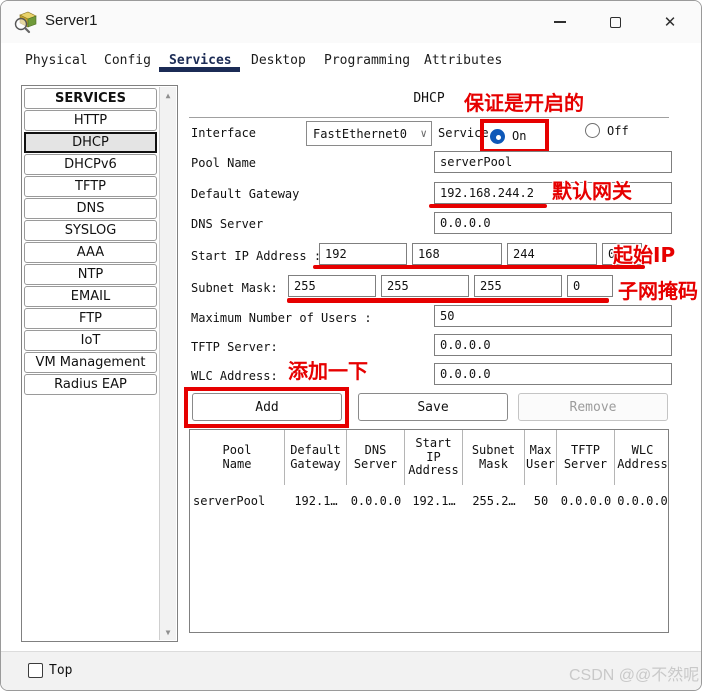 The width and height of the screenshot is (702, 691). Describe the element at coordinates (423, 133) in the screenshot. I see `chevron-down-icon: ∨` at that location.